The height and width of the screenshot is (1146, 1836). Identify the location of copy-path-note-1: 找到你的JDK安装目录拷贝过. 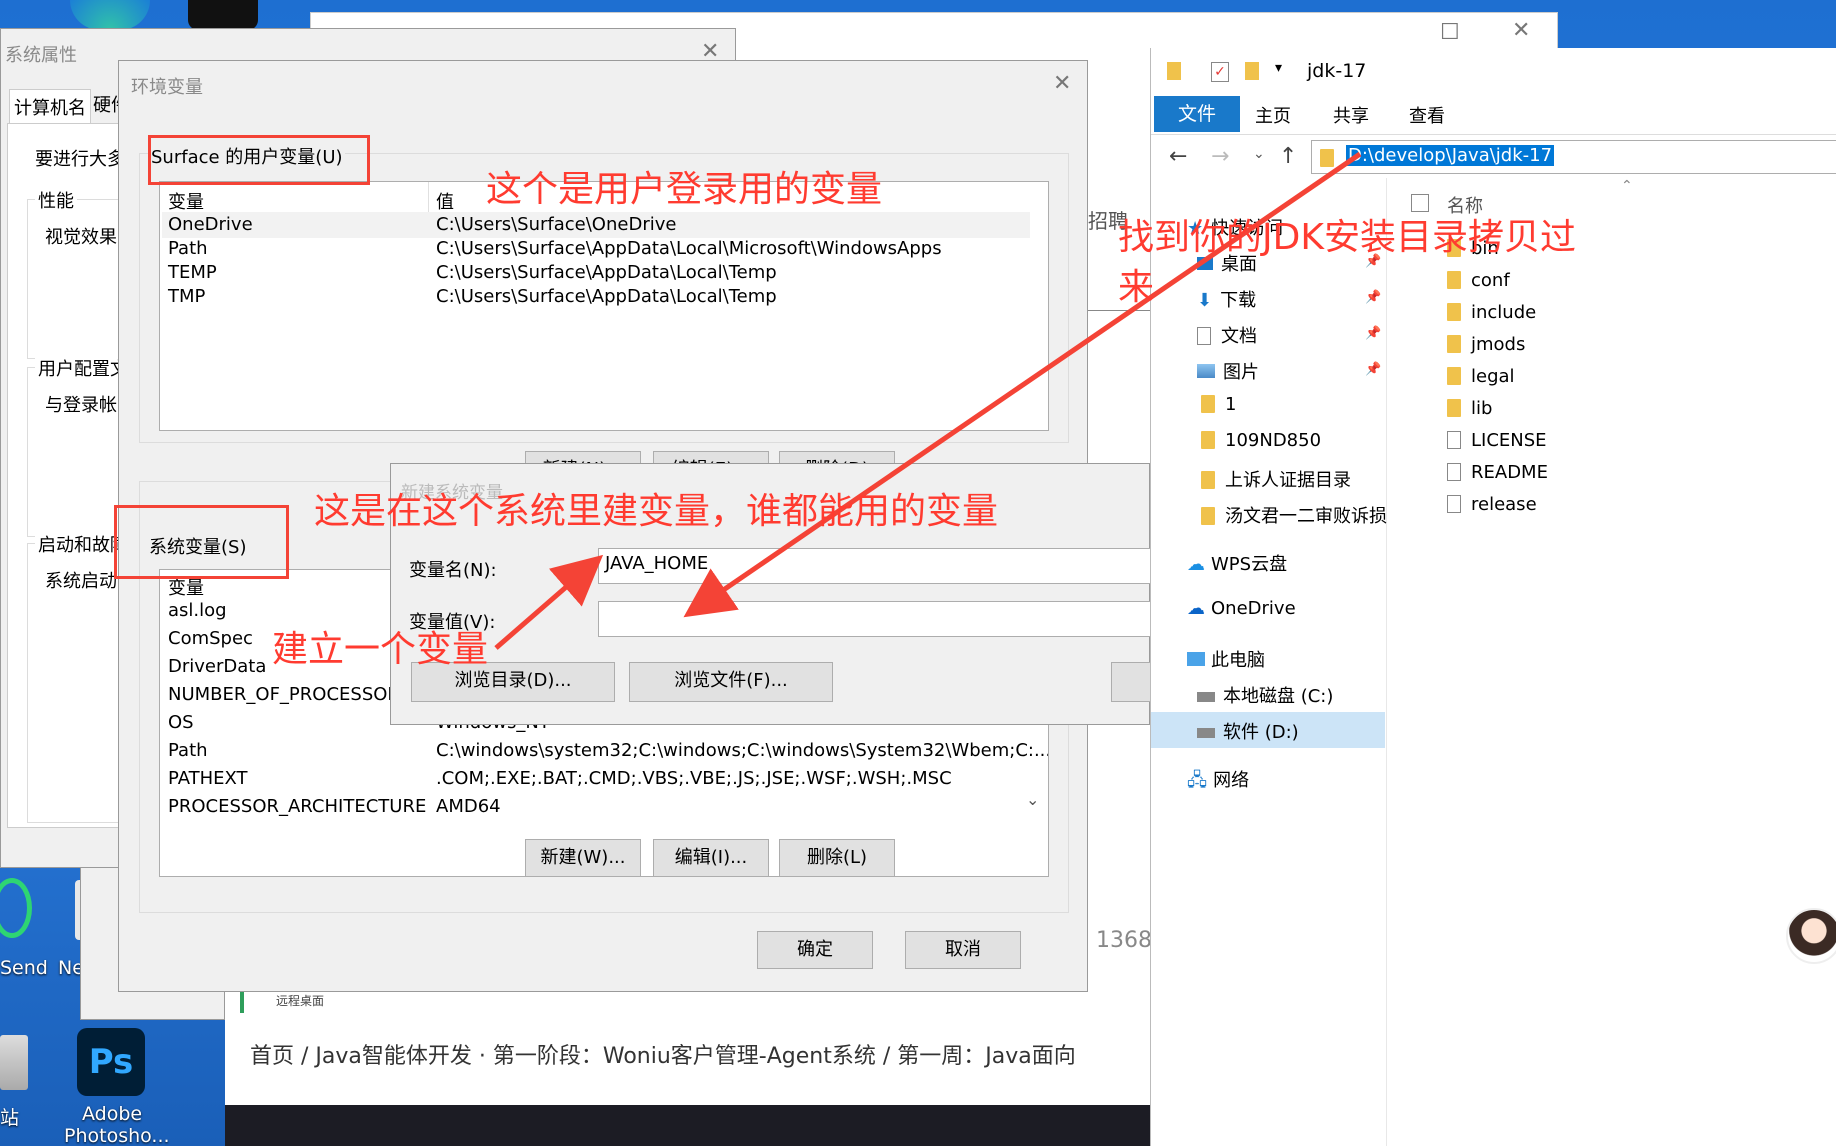
(1347, 237).